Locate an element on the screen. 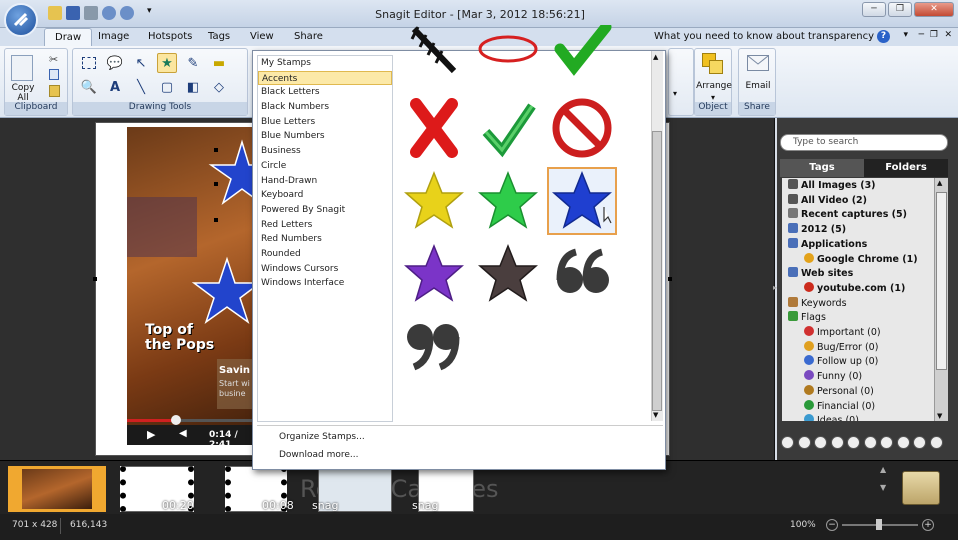 Image resolution: width=958 pixels, height=540 pixels. tag-tree-item: Personal (0) is located at coordinates (839, 392).